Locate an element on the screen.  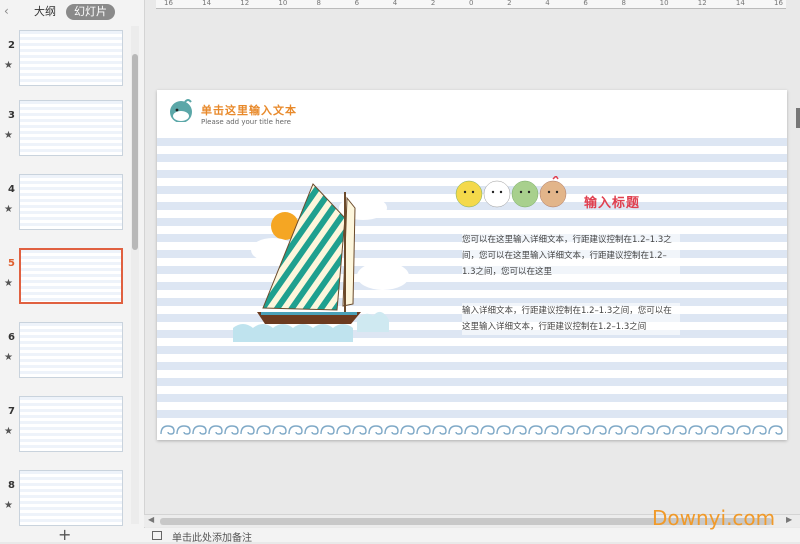
wave-border is located at coordinates (472, 430).